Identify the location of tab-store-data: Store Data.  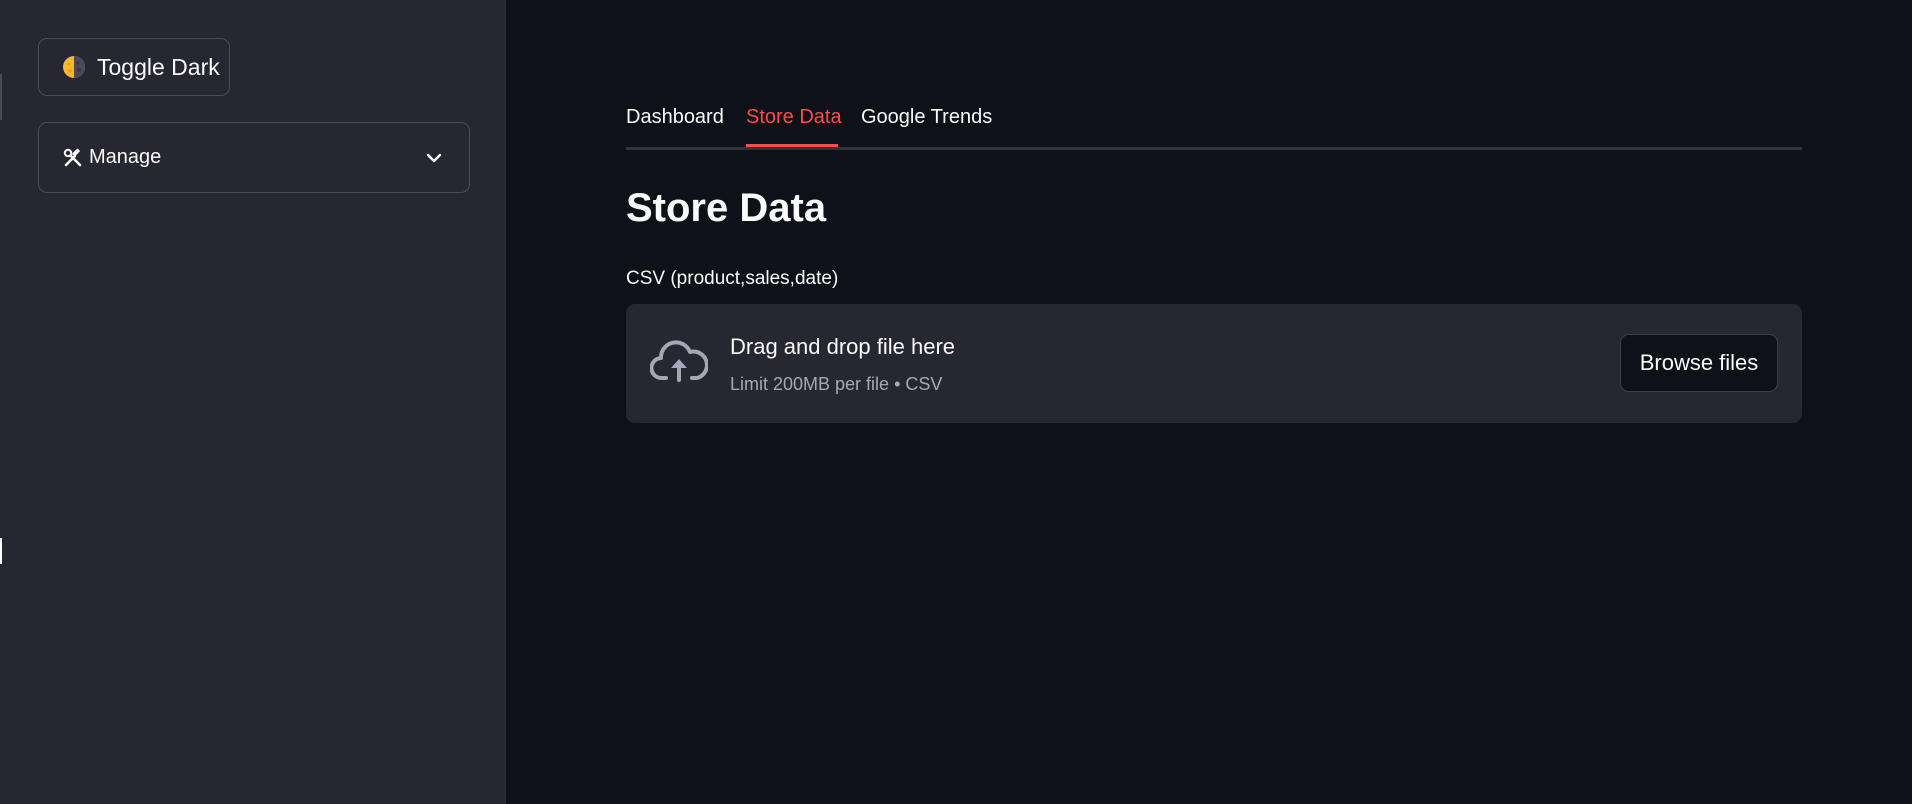
(794, 124).